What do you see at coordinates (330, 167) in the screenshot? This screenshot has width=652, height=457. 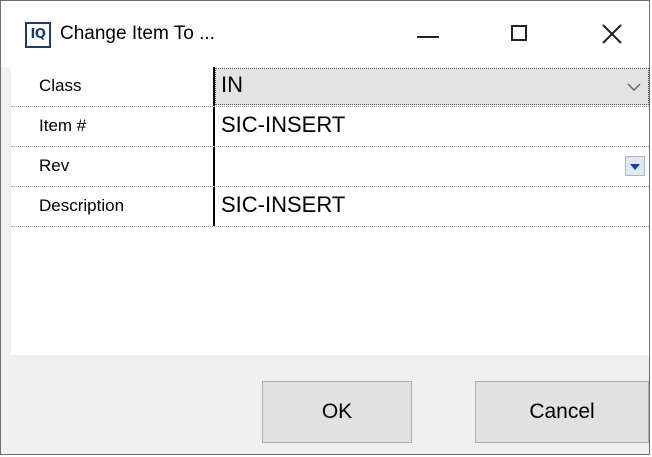 I see `grid-row-rev: Rev` at bounding box center [330, 167].